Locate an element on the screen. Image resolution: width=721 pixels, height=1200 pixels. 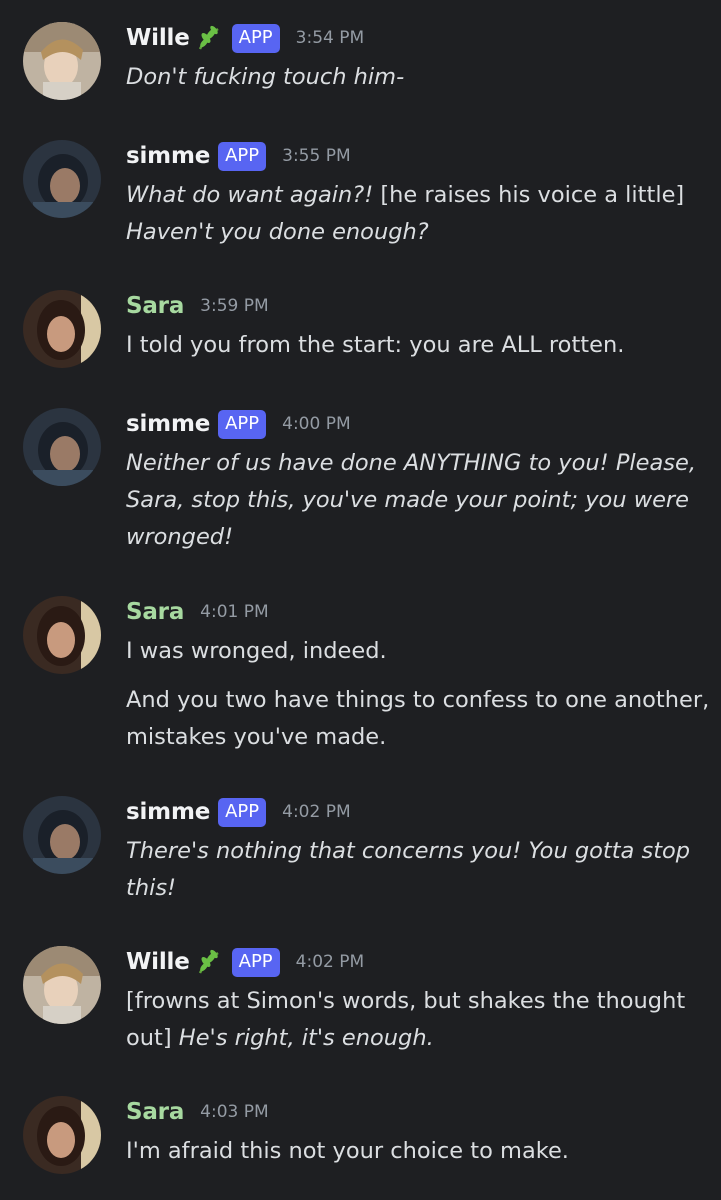
message-content: I'm afraid this not your choice to make. is located at coordinates (416, 1151).